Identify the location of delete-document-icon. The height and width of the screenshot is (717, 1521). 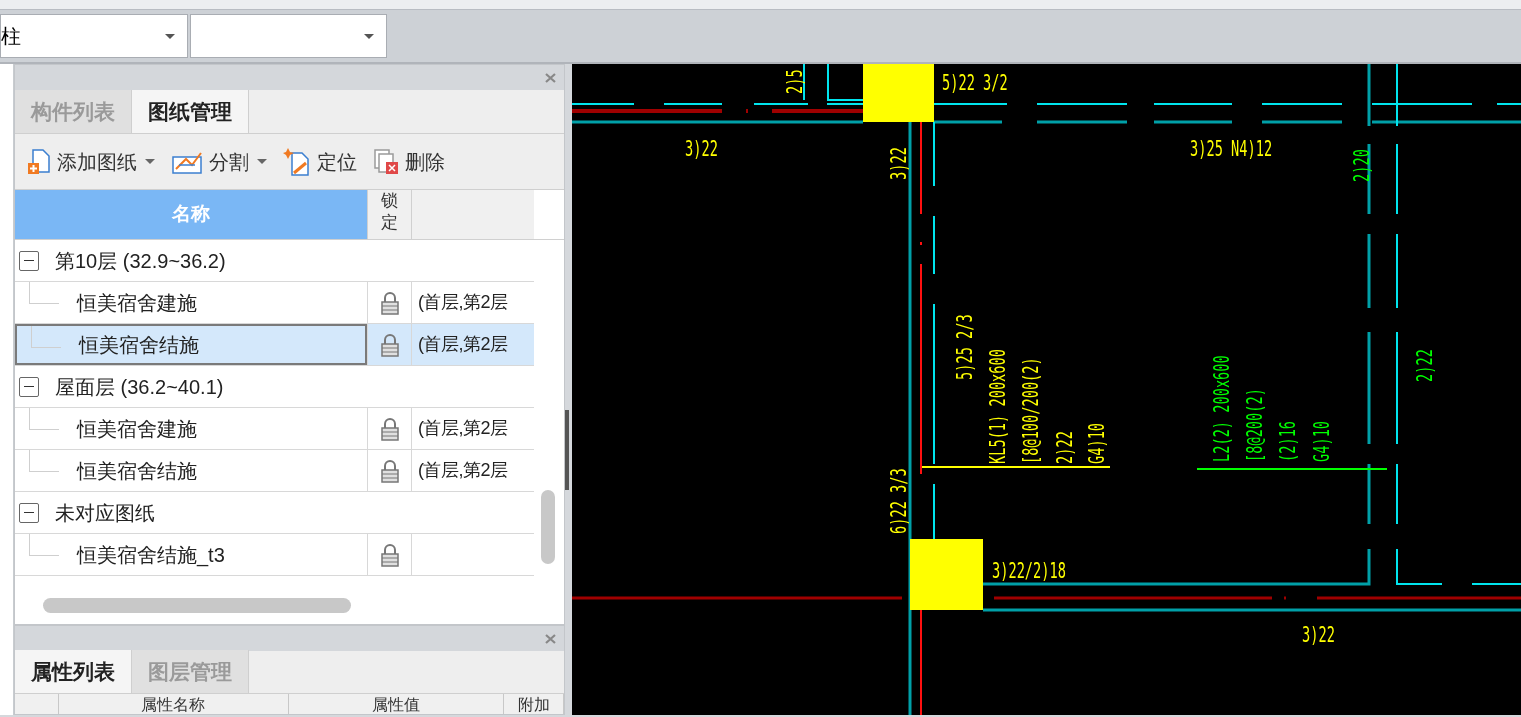
(387, 161).